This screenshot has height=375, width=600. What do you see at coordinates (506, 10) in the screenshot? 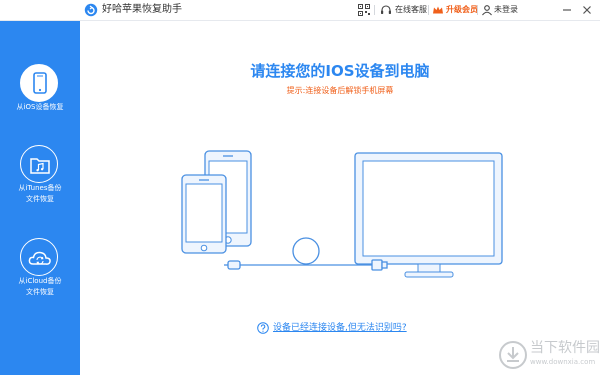
I see `login-status: 未登录` at bounding box center [506, 10].